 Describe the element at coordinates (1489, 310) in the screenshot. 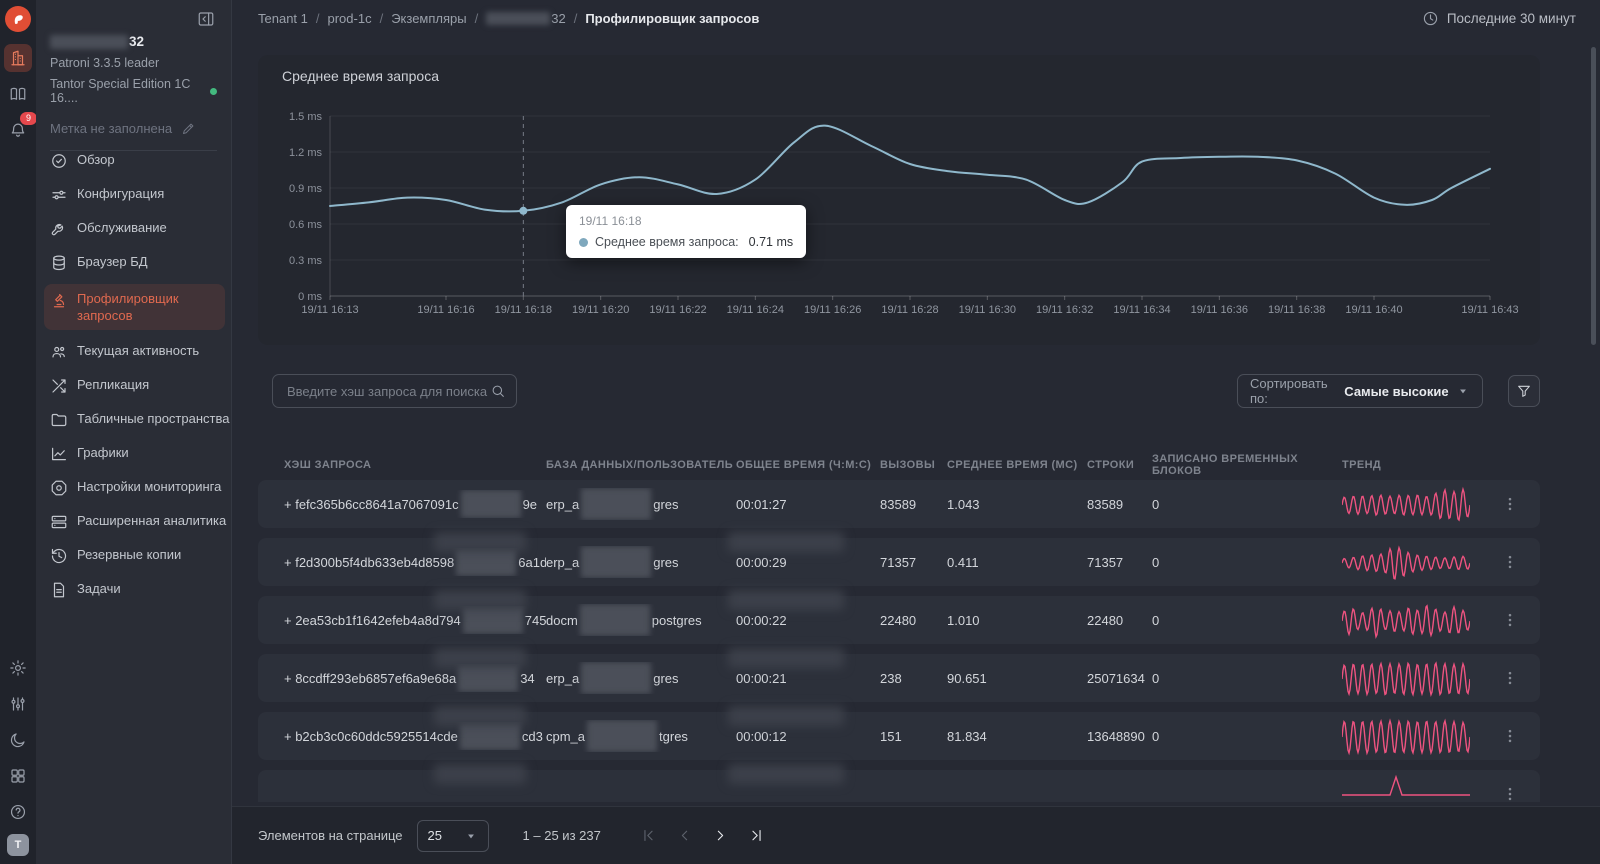

I see `svg-text: 19/11 16:43` at that location.